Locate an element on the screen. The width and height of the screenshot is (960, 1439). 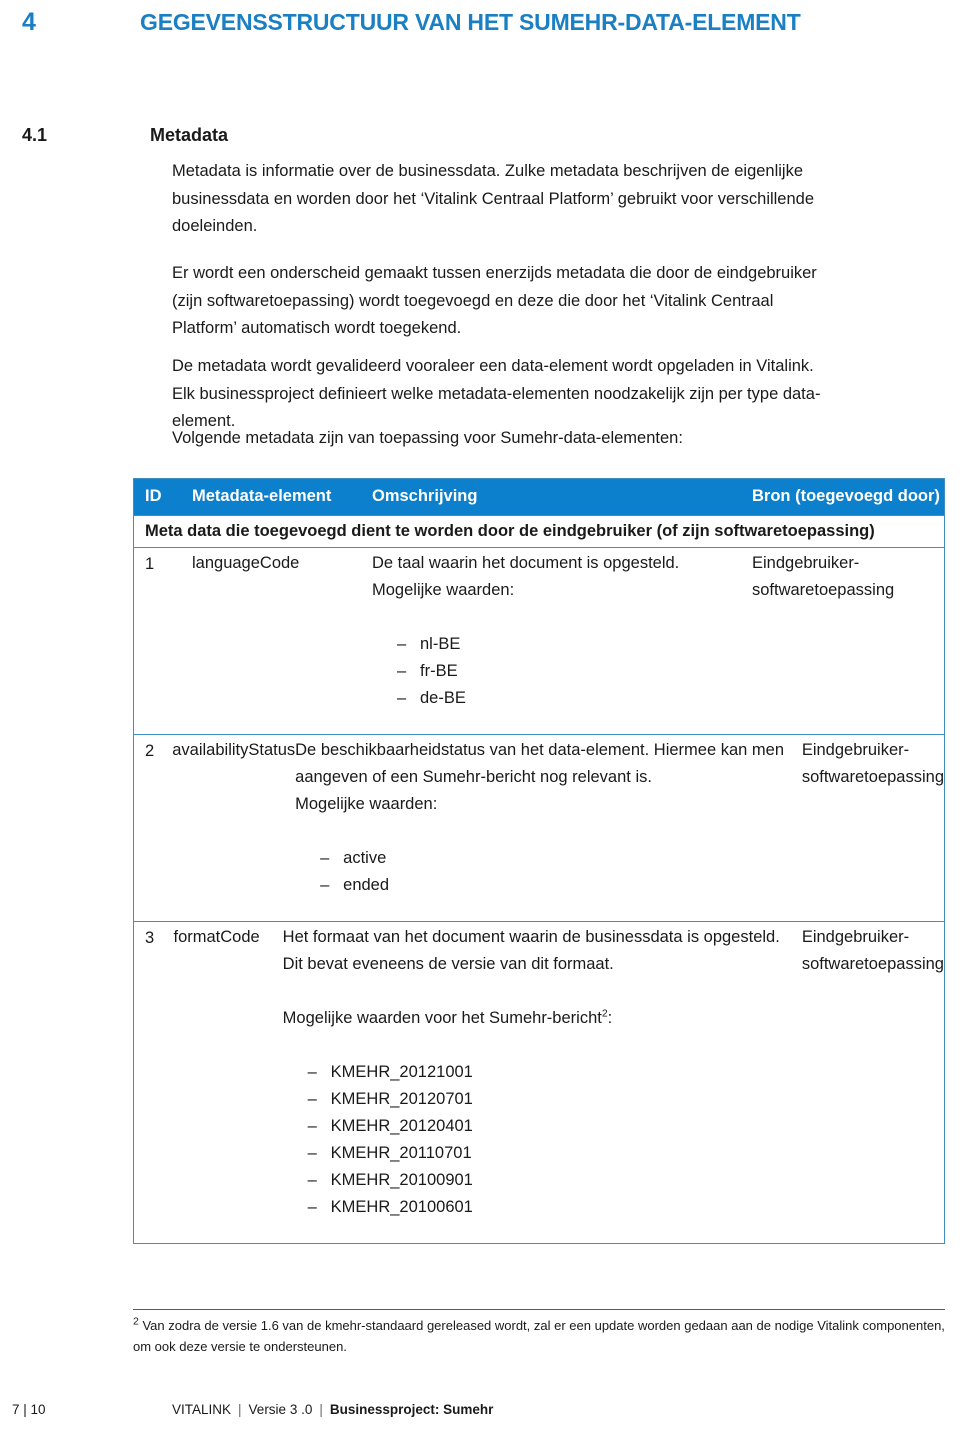
cell-id: 1 is located at coordinates (150, 564).